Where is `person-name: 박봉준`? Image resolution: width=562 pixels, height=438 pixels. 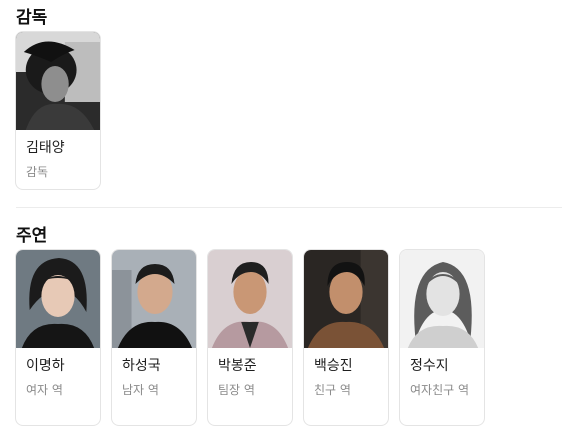
person-name: 박봉준 is located at coordinates (237, 366).